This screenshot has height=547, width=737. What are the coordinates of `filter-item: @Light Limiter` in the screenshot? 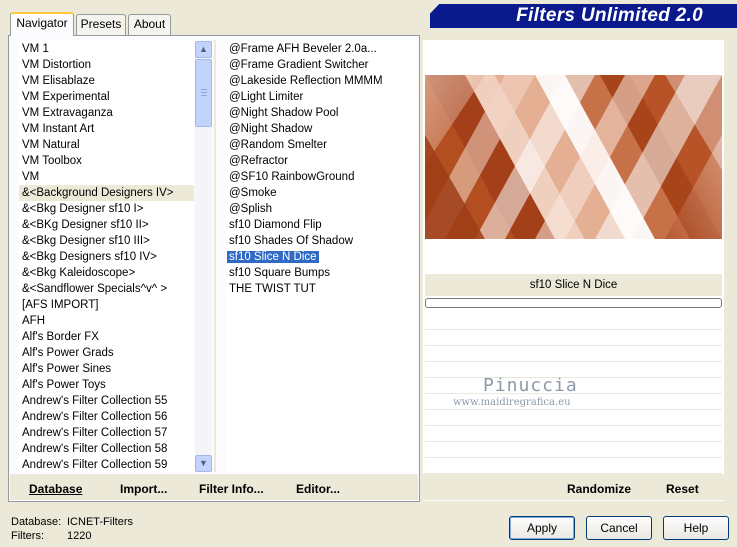 It's located at (321, 97).